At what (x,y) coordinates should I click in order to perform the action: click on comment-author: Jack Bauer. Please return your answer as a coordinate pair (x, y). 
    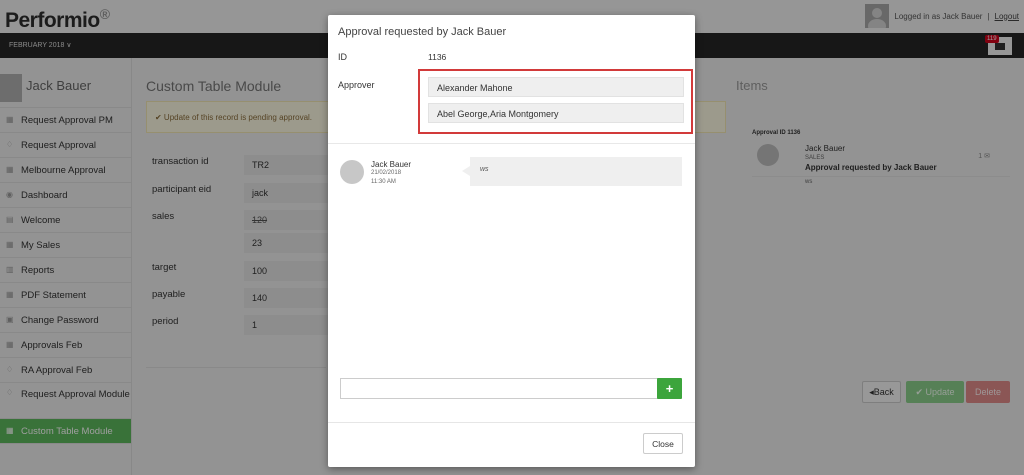
    Looking at the image, I should click on (391, 164).